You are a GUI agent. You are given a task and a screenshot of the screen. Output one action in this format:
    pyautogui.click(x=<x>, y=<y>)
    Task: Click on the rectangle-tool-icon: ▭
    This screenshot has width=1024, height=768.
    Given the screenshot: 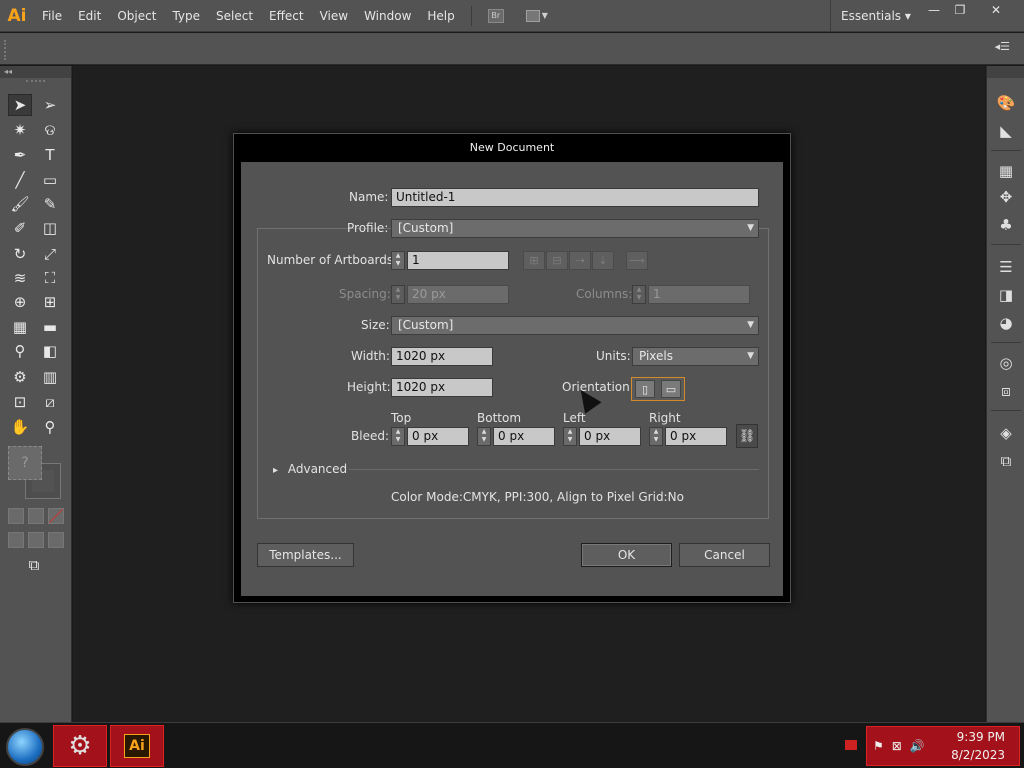 What is the action you would take?
    pyautogui.click(x=50, y=180)
    